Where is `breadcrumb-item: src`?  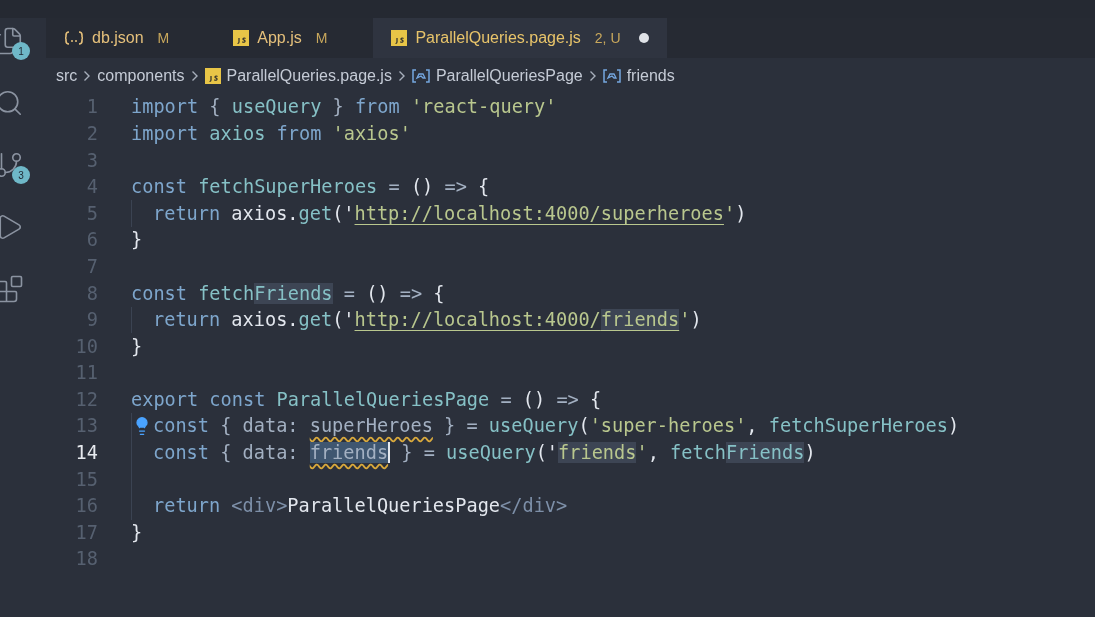 breadcrumb-item: src is located at coordinates (67, 76).